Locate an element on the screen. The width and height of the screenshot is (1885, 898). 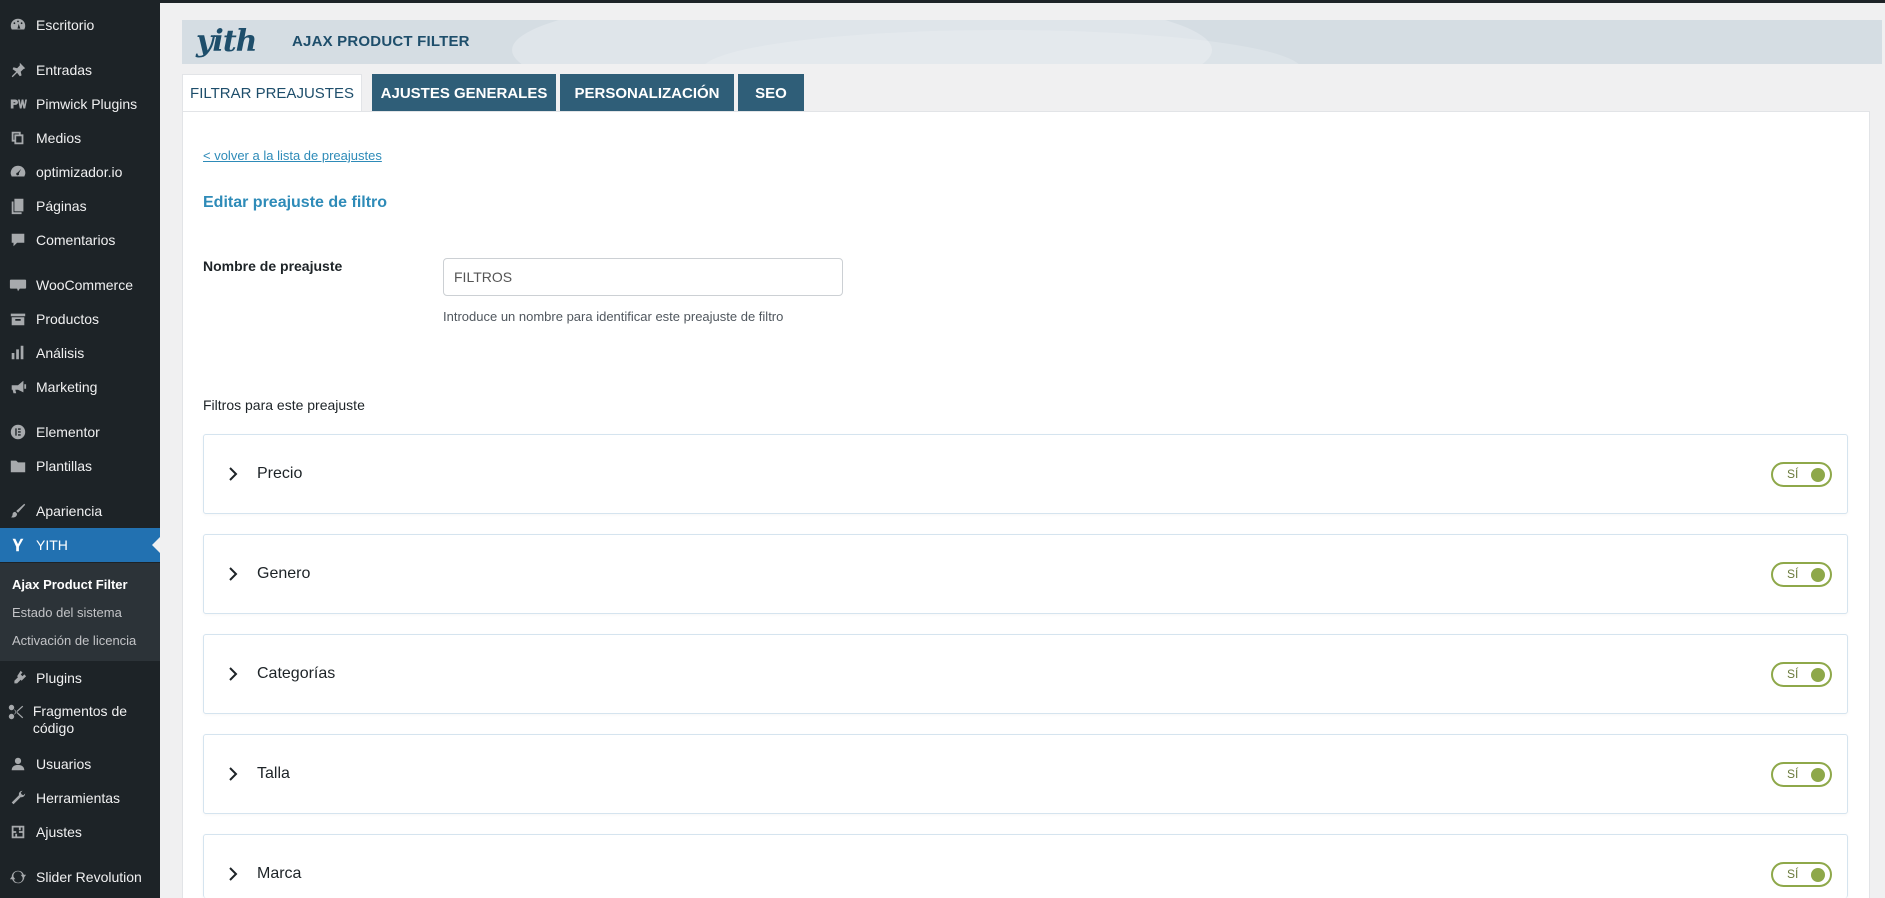
sidebar-item-label: Medios is located at coordinates (59, 137).